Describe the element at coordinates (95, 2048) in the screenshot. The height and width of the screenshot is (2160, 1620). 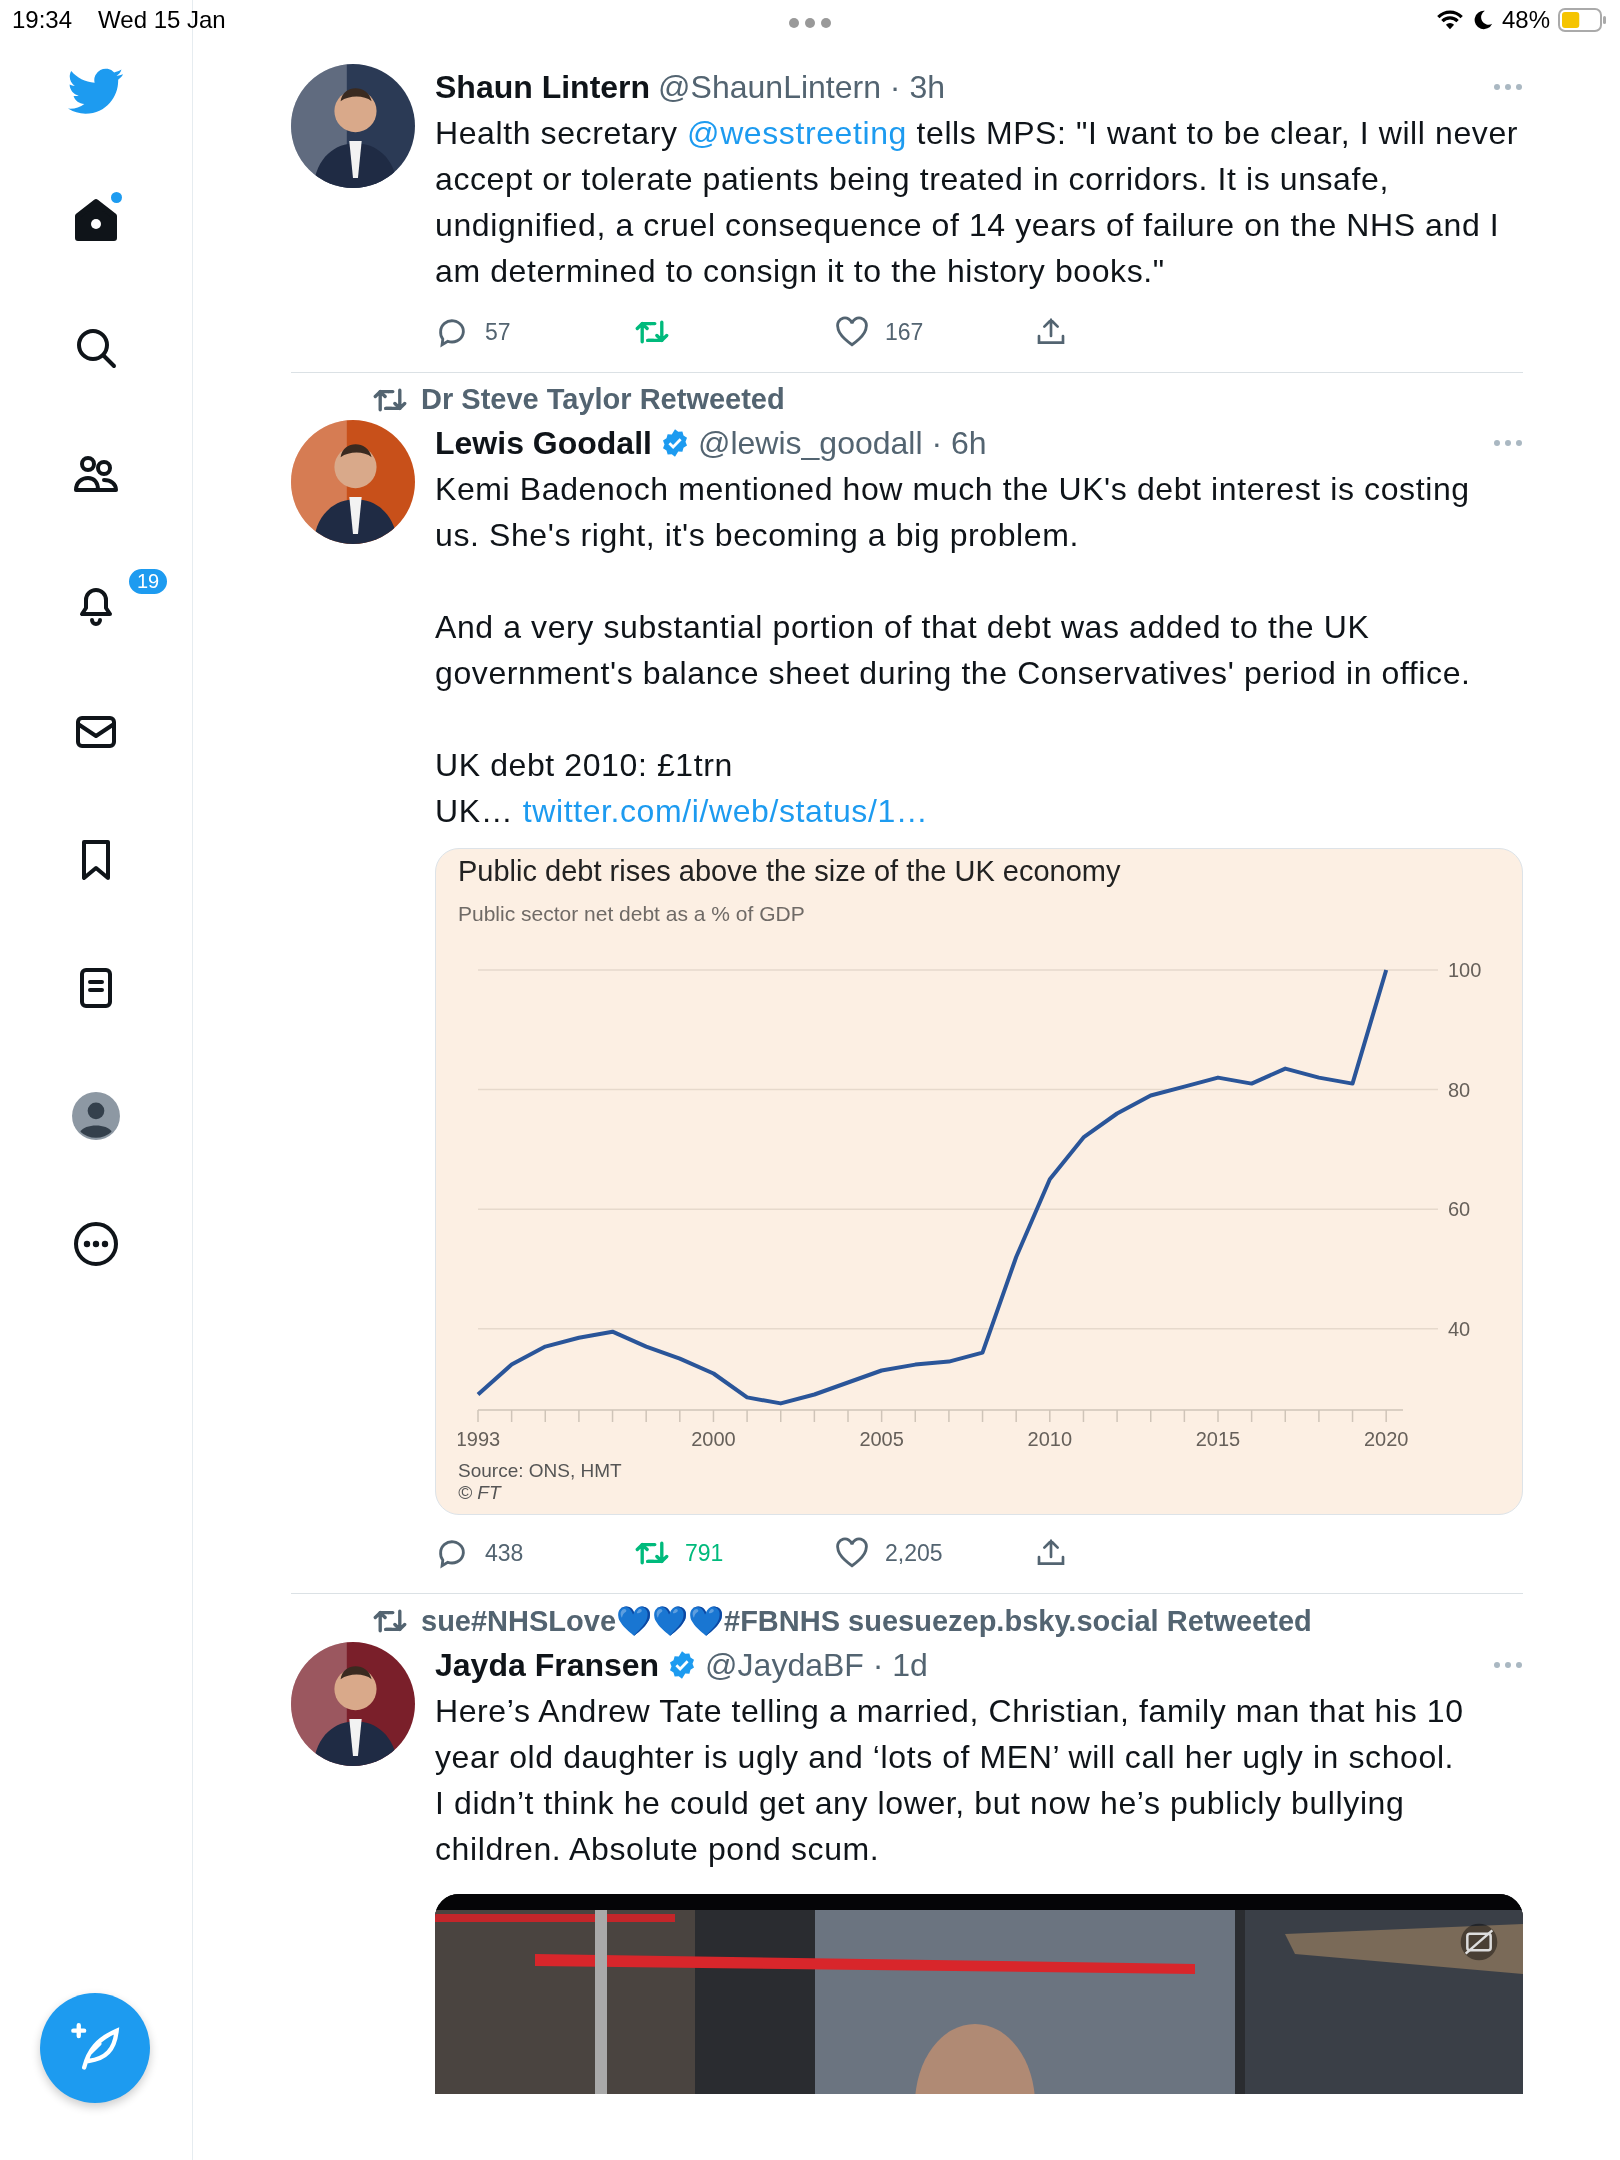
I see `compose-button` at that location.